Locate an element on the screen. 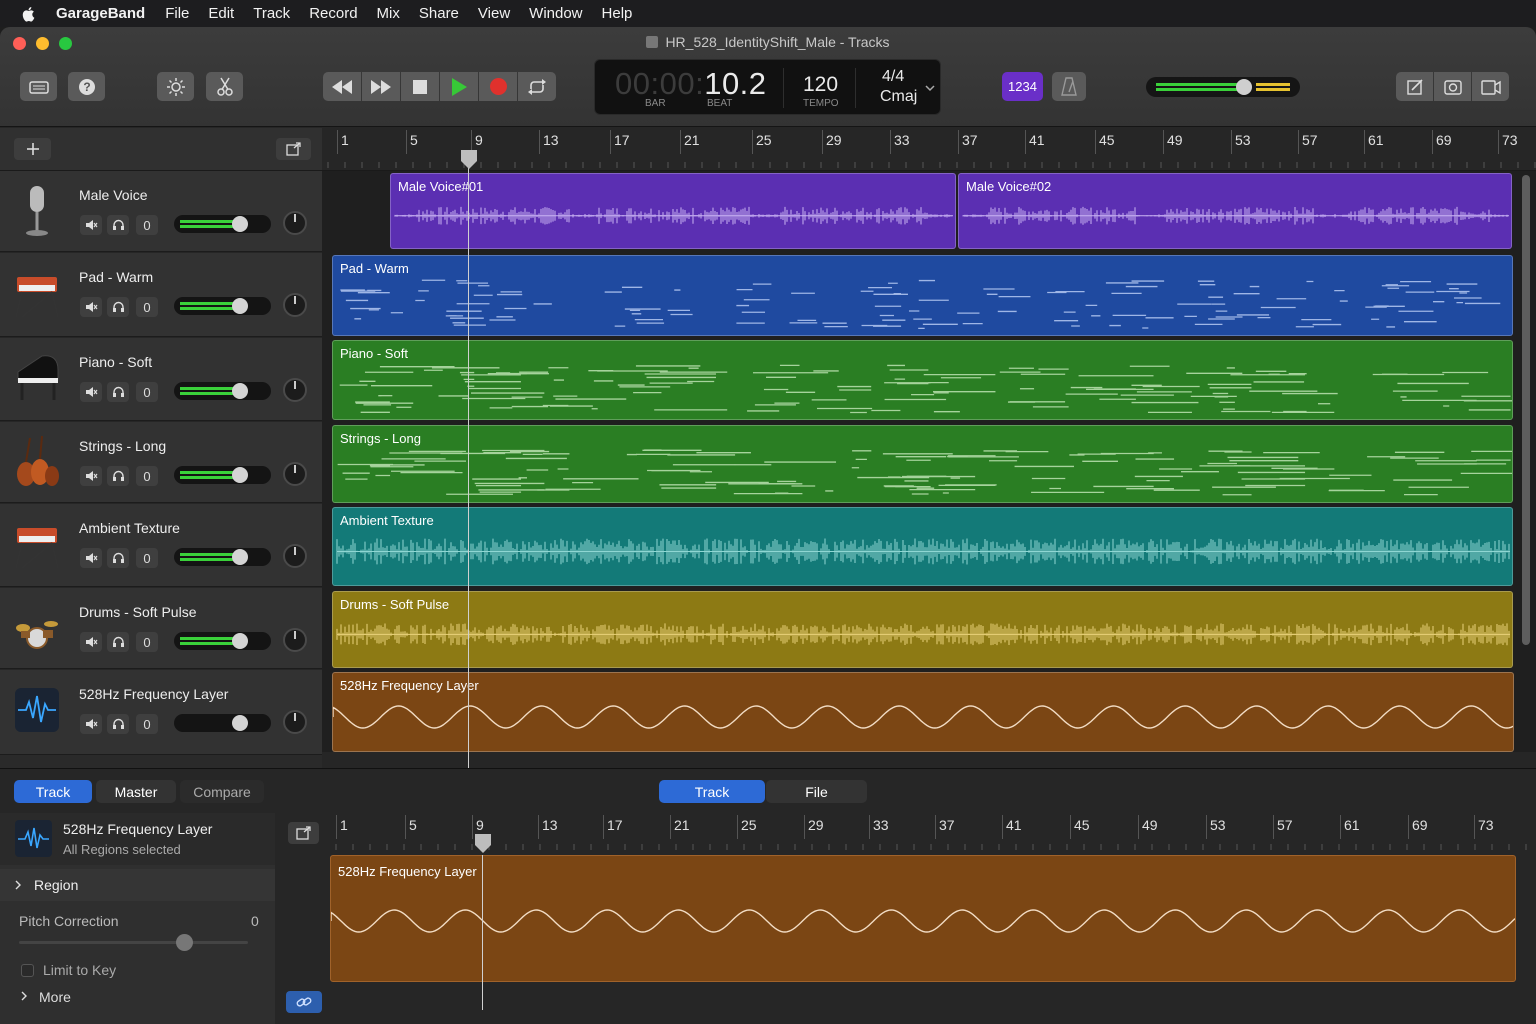 The width and height of the screenshot is (1536, 1024). tab-track-editor: Track is located at coordinates (712, 791).